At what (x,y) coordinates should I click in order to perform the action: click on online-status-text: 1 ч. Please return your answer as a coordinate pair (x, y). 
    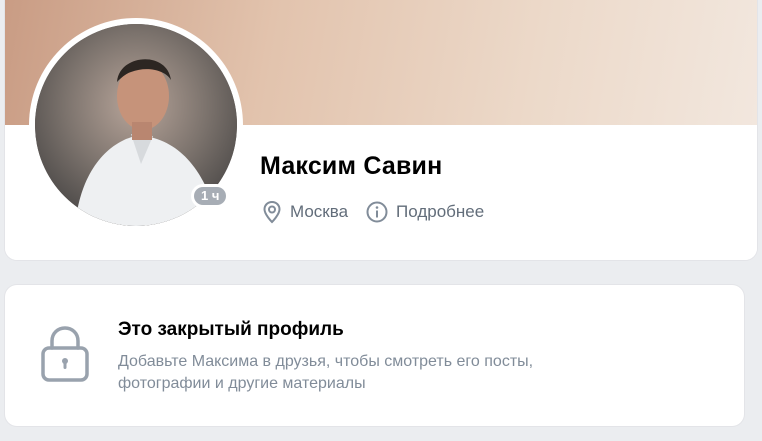
    Looking at the image, I should click on (210, 196).